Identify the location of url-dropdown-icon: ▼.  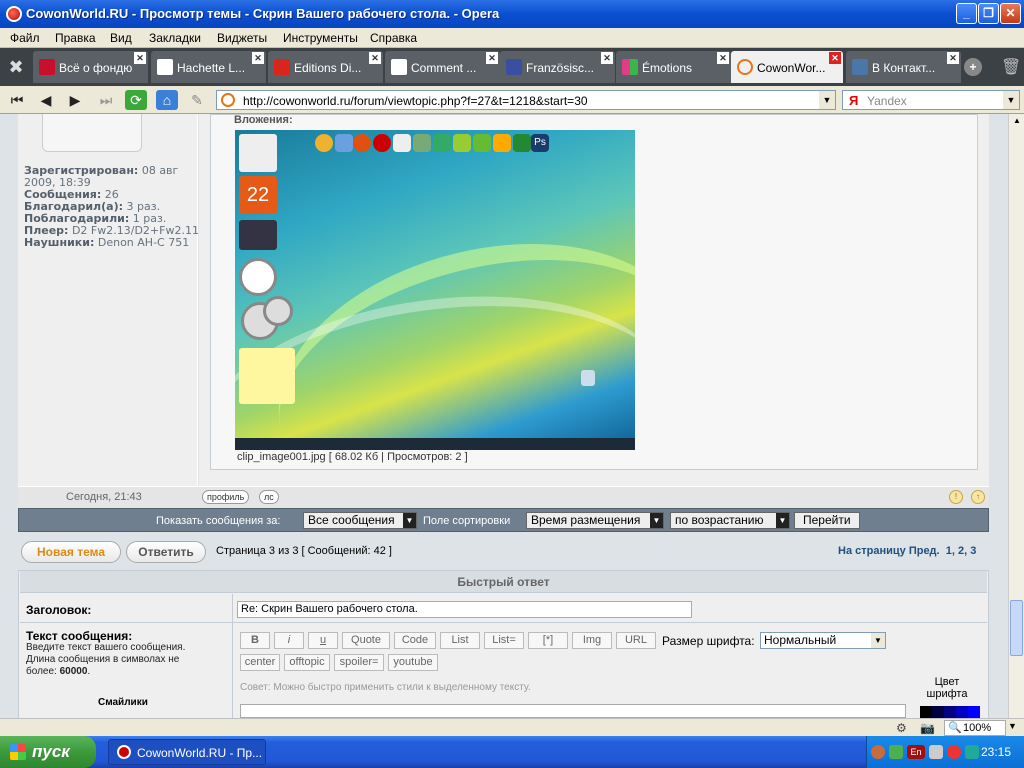
(827, 100).